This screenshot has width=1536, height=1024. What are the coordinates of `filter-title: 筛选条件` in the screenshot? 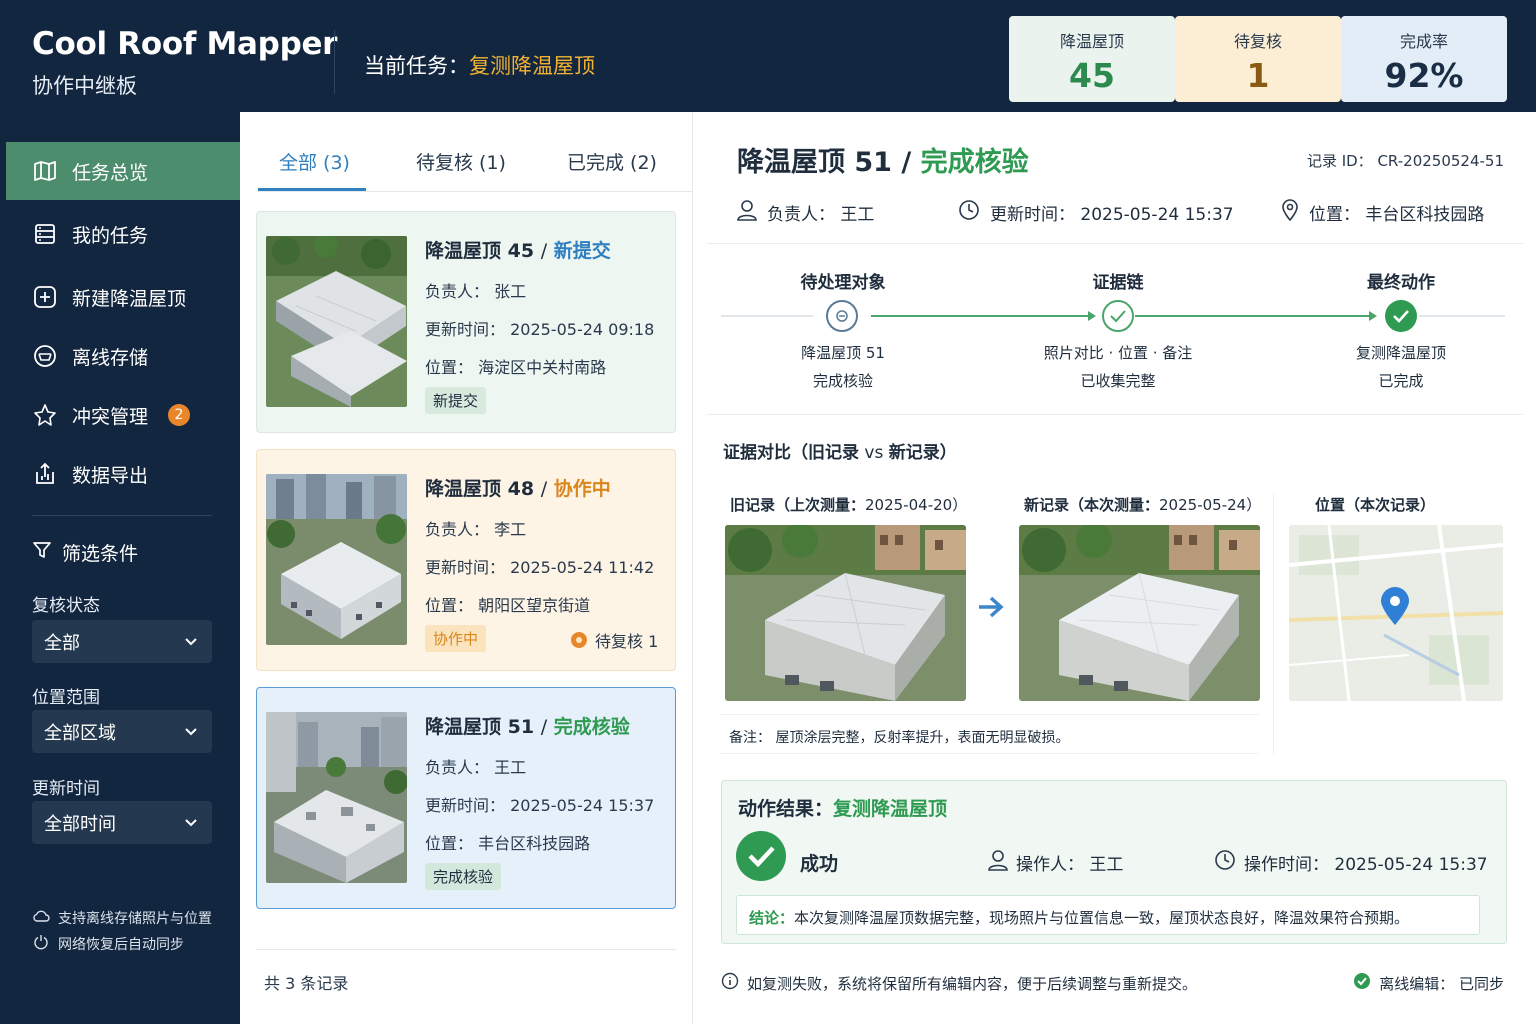 It's located at (85, 552).